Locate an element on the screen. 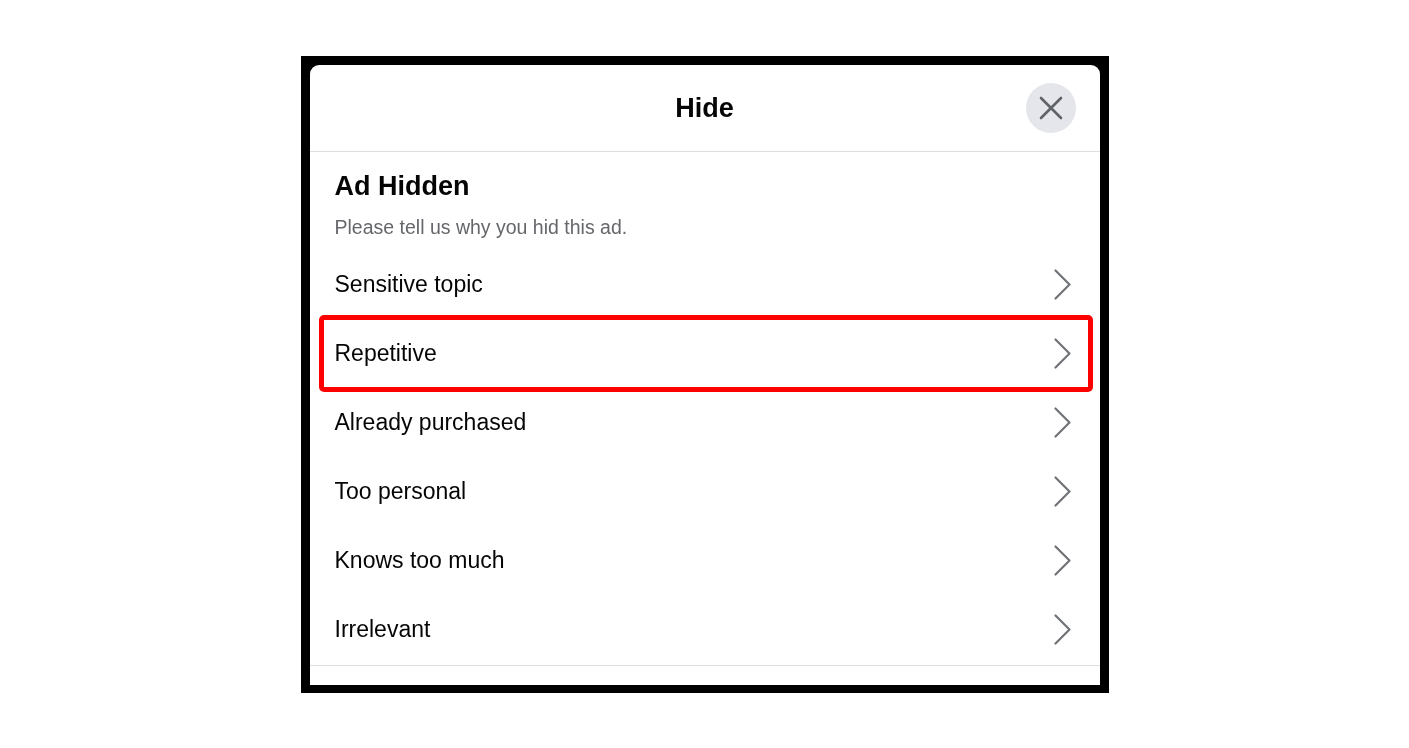  section-subtitle: Please tell us why you hid this ad. is located at coordinates (481, 226).